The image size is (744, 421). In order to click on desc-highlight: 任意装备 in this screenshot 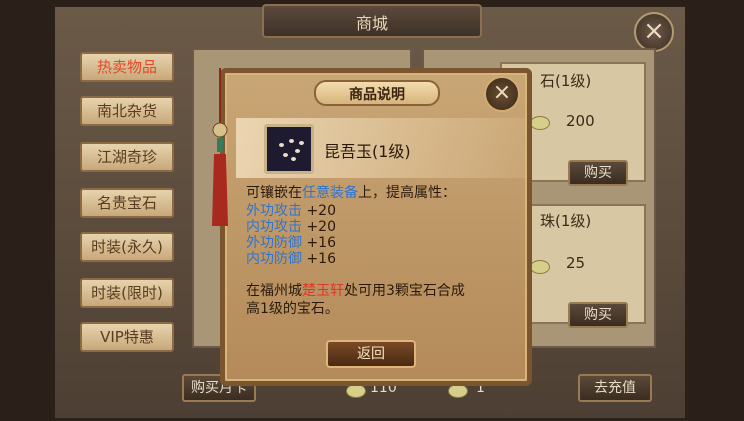, I will do `click(330, 193)`.